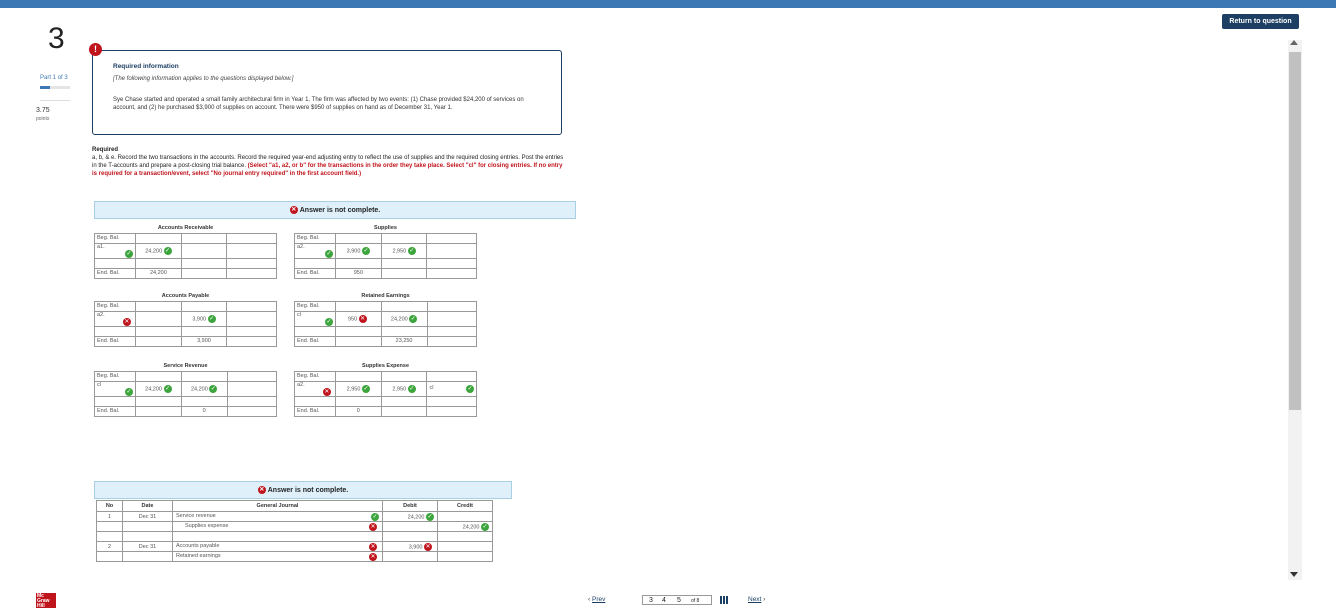 This screenshot has width=1336, height=609. What do you see at coordinates (277, 526) in the screenshot?
I see `account-cell: Supplies expense ✕` at bounding box center [277, 526].